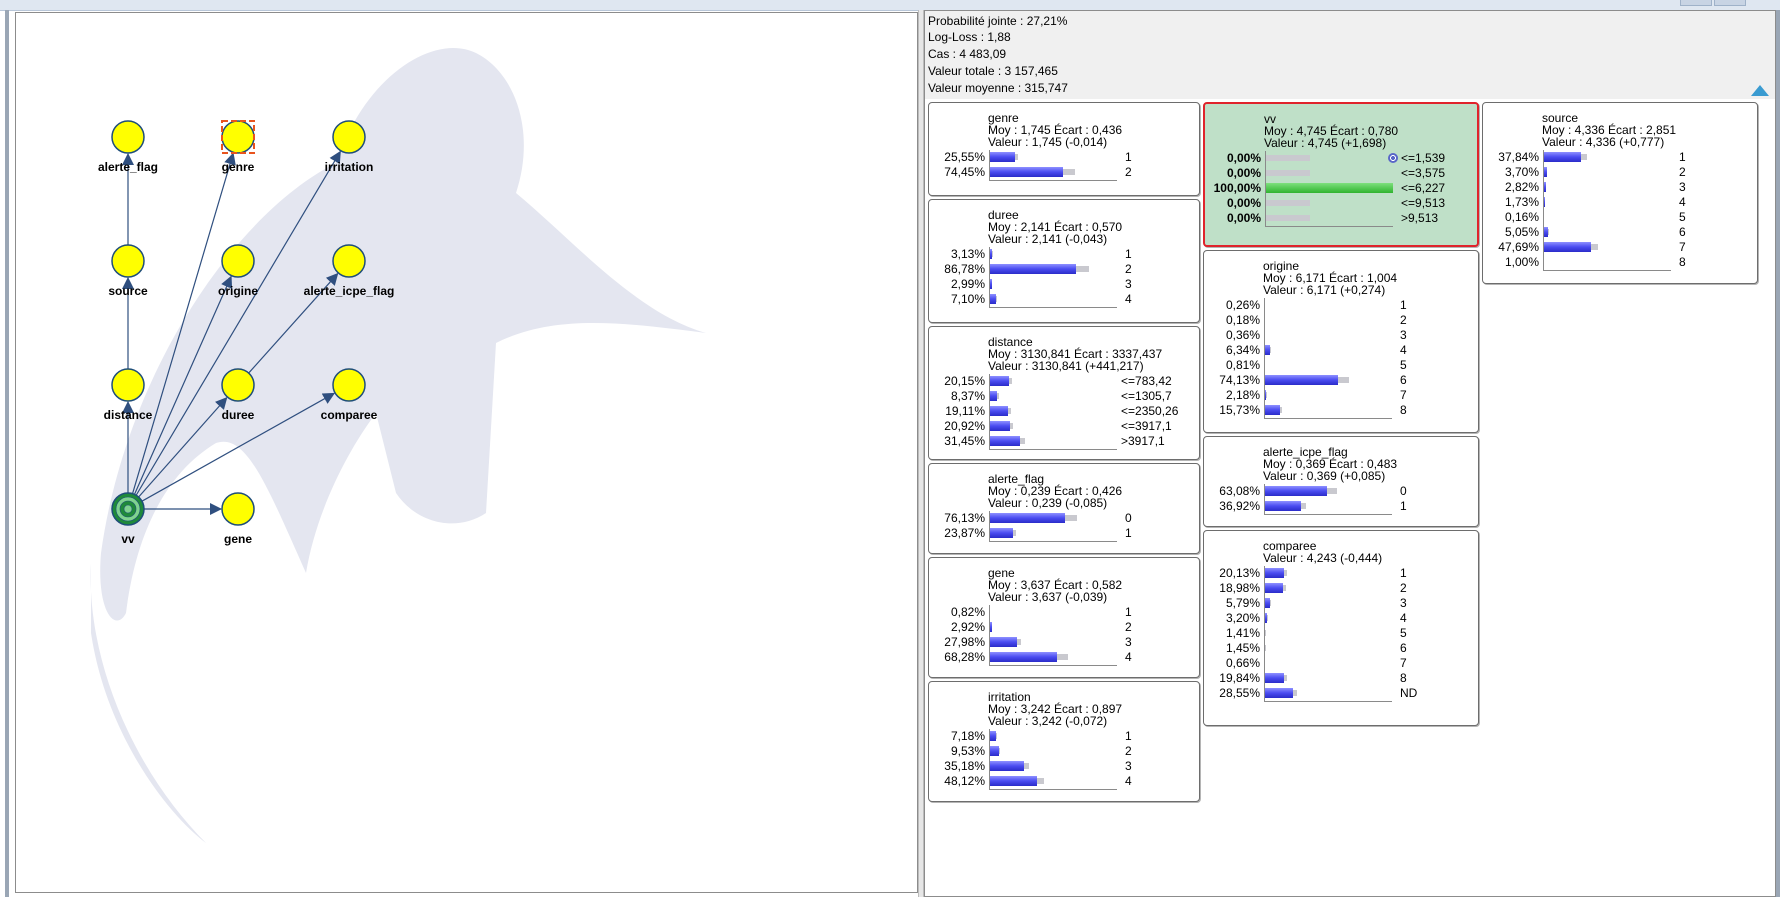 The image size is (1780, 897). What do you see at coordinates (1242, 365) in the screenshot?
I see `state-percent: 0,81%` at bounding box center [1242, 365].